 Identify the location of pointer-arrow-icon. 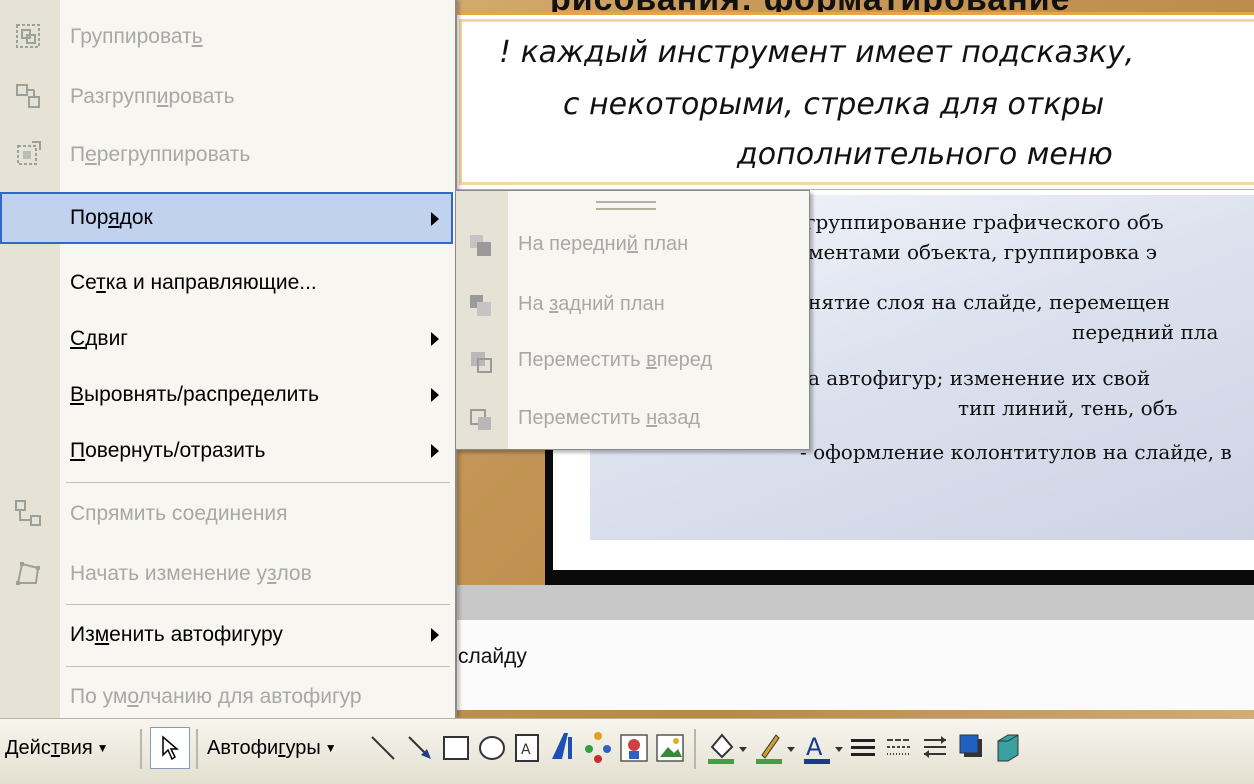
(171, 748).